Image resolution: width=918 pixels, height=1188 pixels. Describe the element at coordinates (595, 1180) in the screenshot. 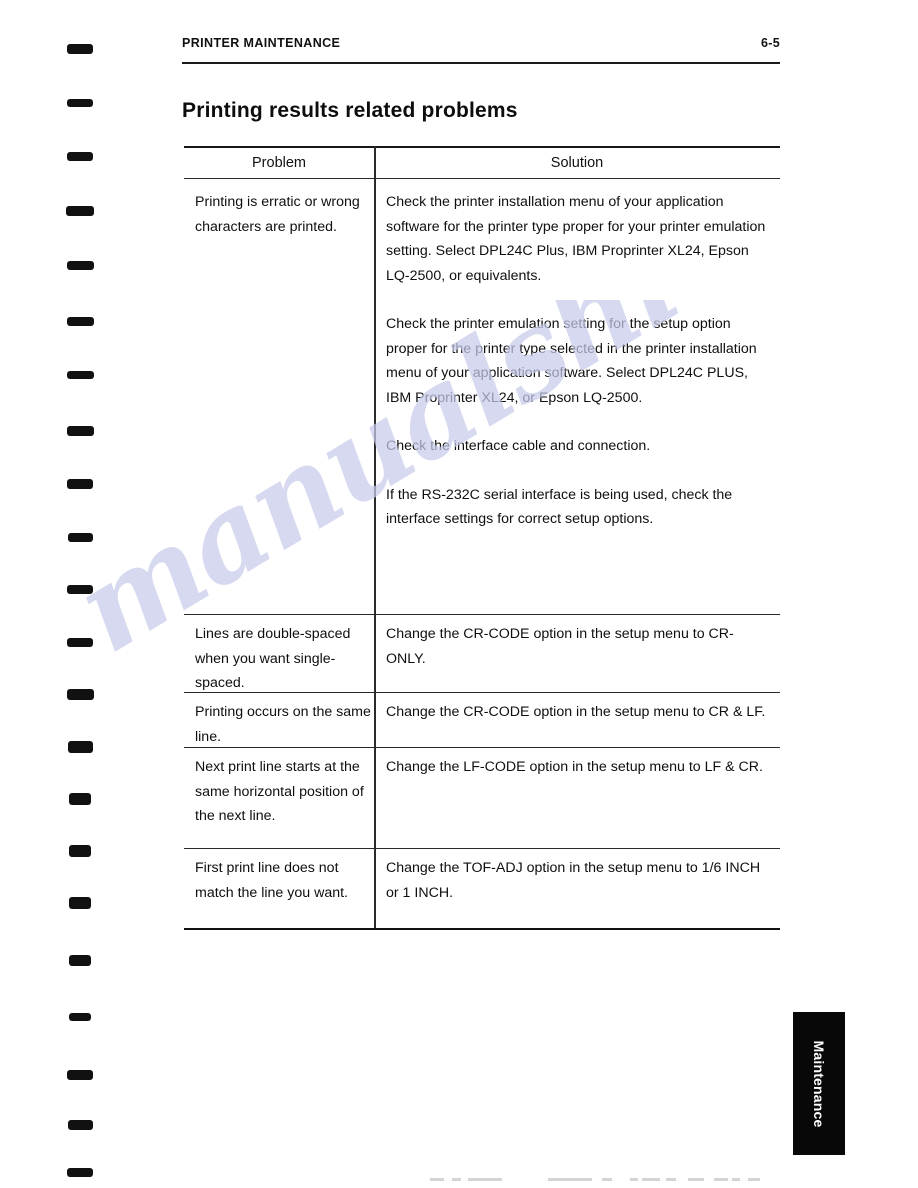

I see `scan-artifact-footer` at that location.